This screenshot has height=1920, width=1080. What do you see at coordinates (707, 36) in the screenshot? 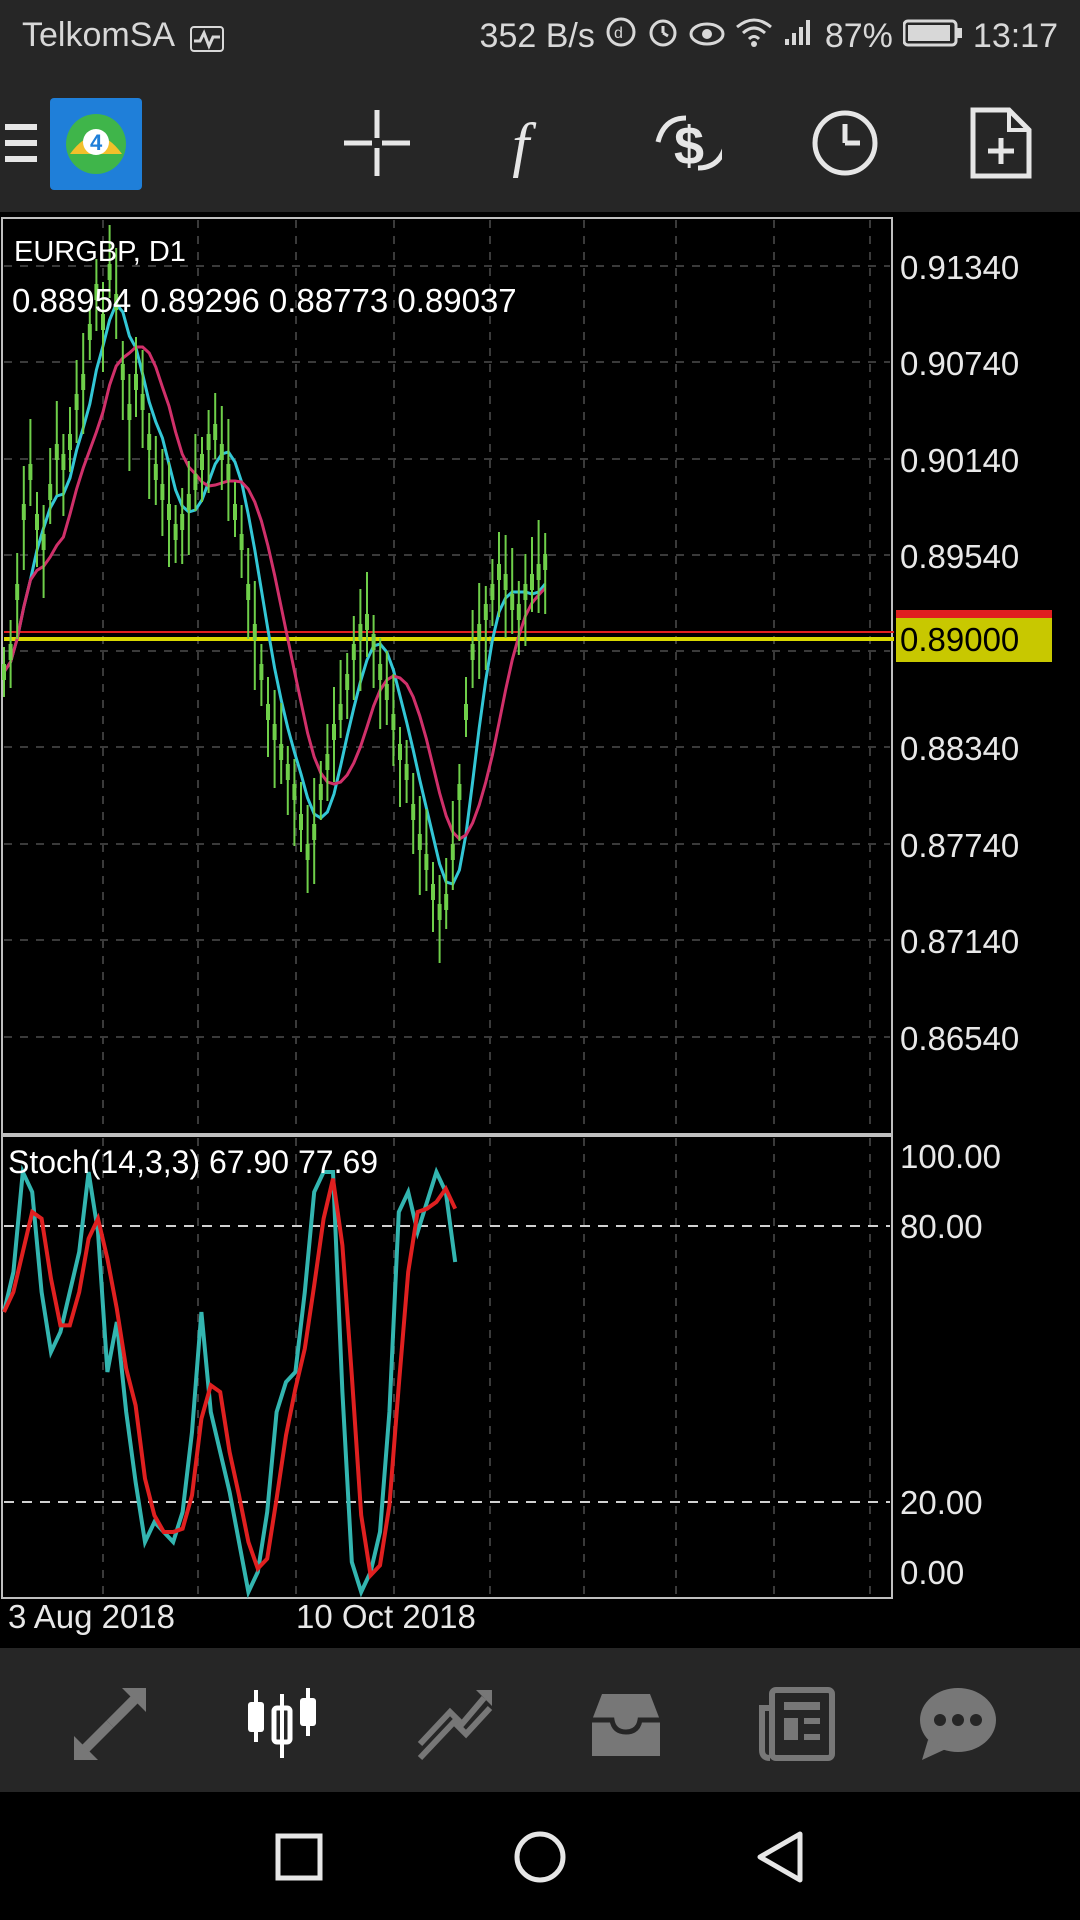
I see `eye-comfort-icon` at bounding box center [707, 36].